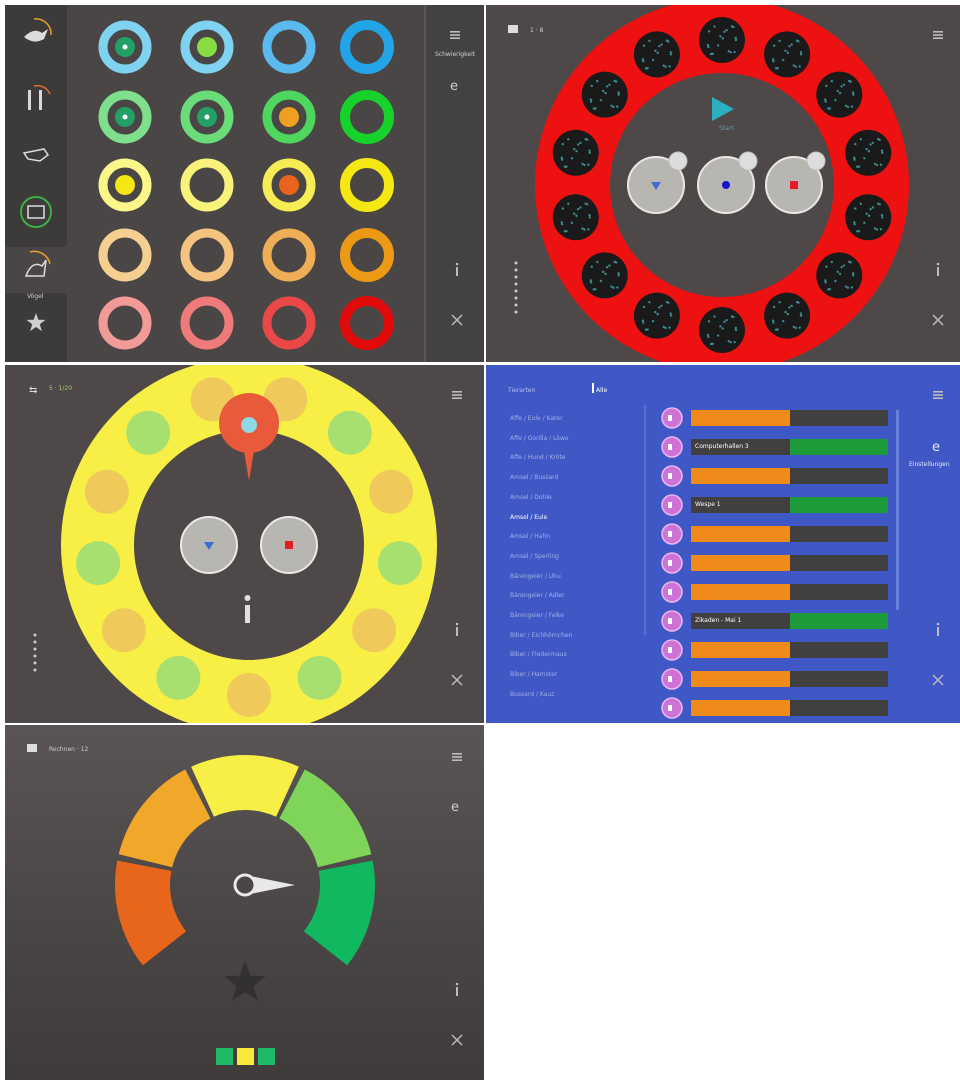  Describe the element at coordinates (521, 390) in the screenshot. I see `breadcrumb-back: Tierarten` at that location.